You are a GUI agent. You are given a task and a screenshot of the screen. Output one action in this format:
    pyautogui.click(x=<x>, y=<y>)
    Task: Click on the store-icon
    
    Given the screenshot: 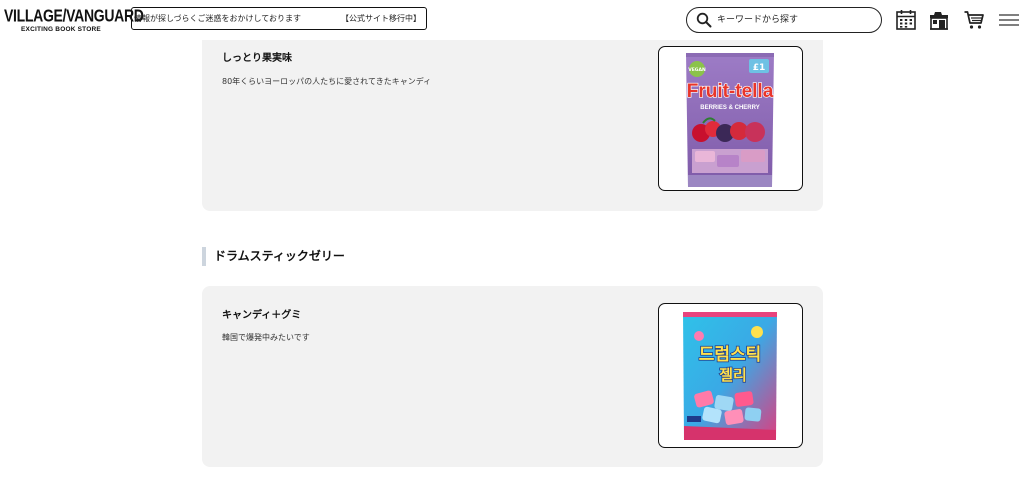 What is the action you would take?
    pyautogui.click(x=939, y=20)
    